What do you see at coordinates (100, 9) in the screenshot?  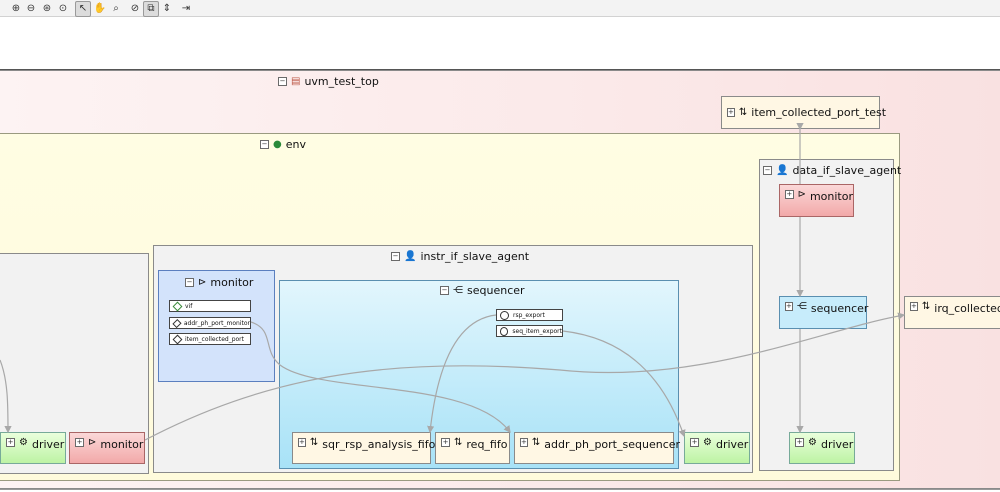 I see `pan-hand-icon: ✋` at bounding box center [100, 9].